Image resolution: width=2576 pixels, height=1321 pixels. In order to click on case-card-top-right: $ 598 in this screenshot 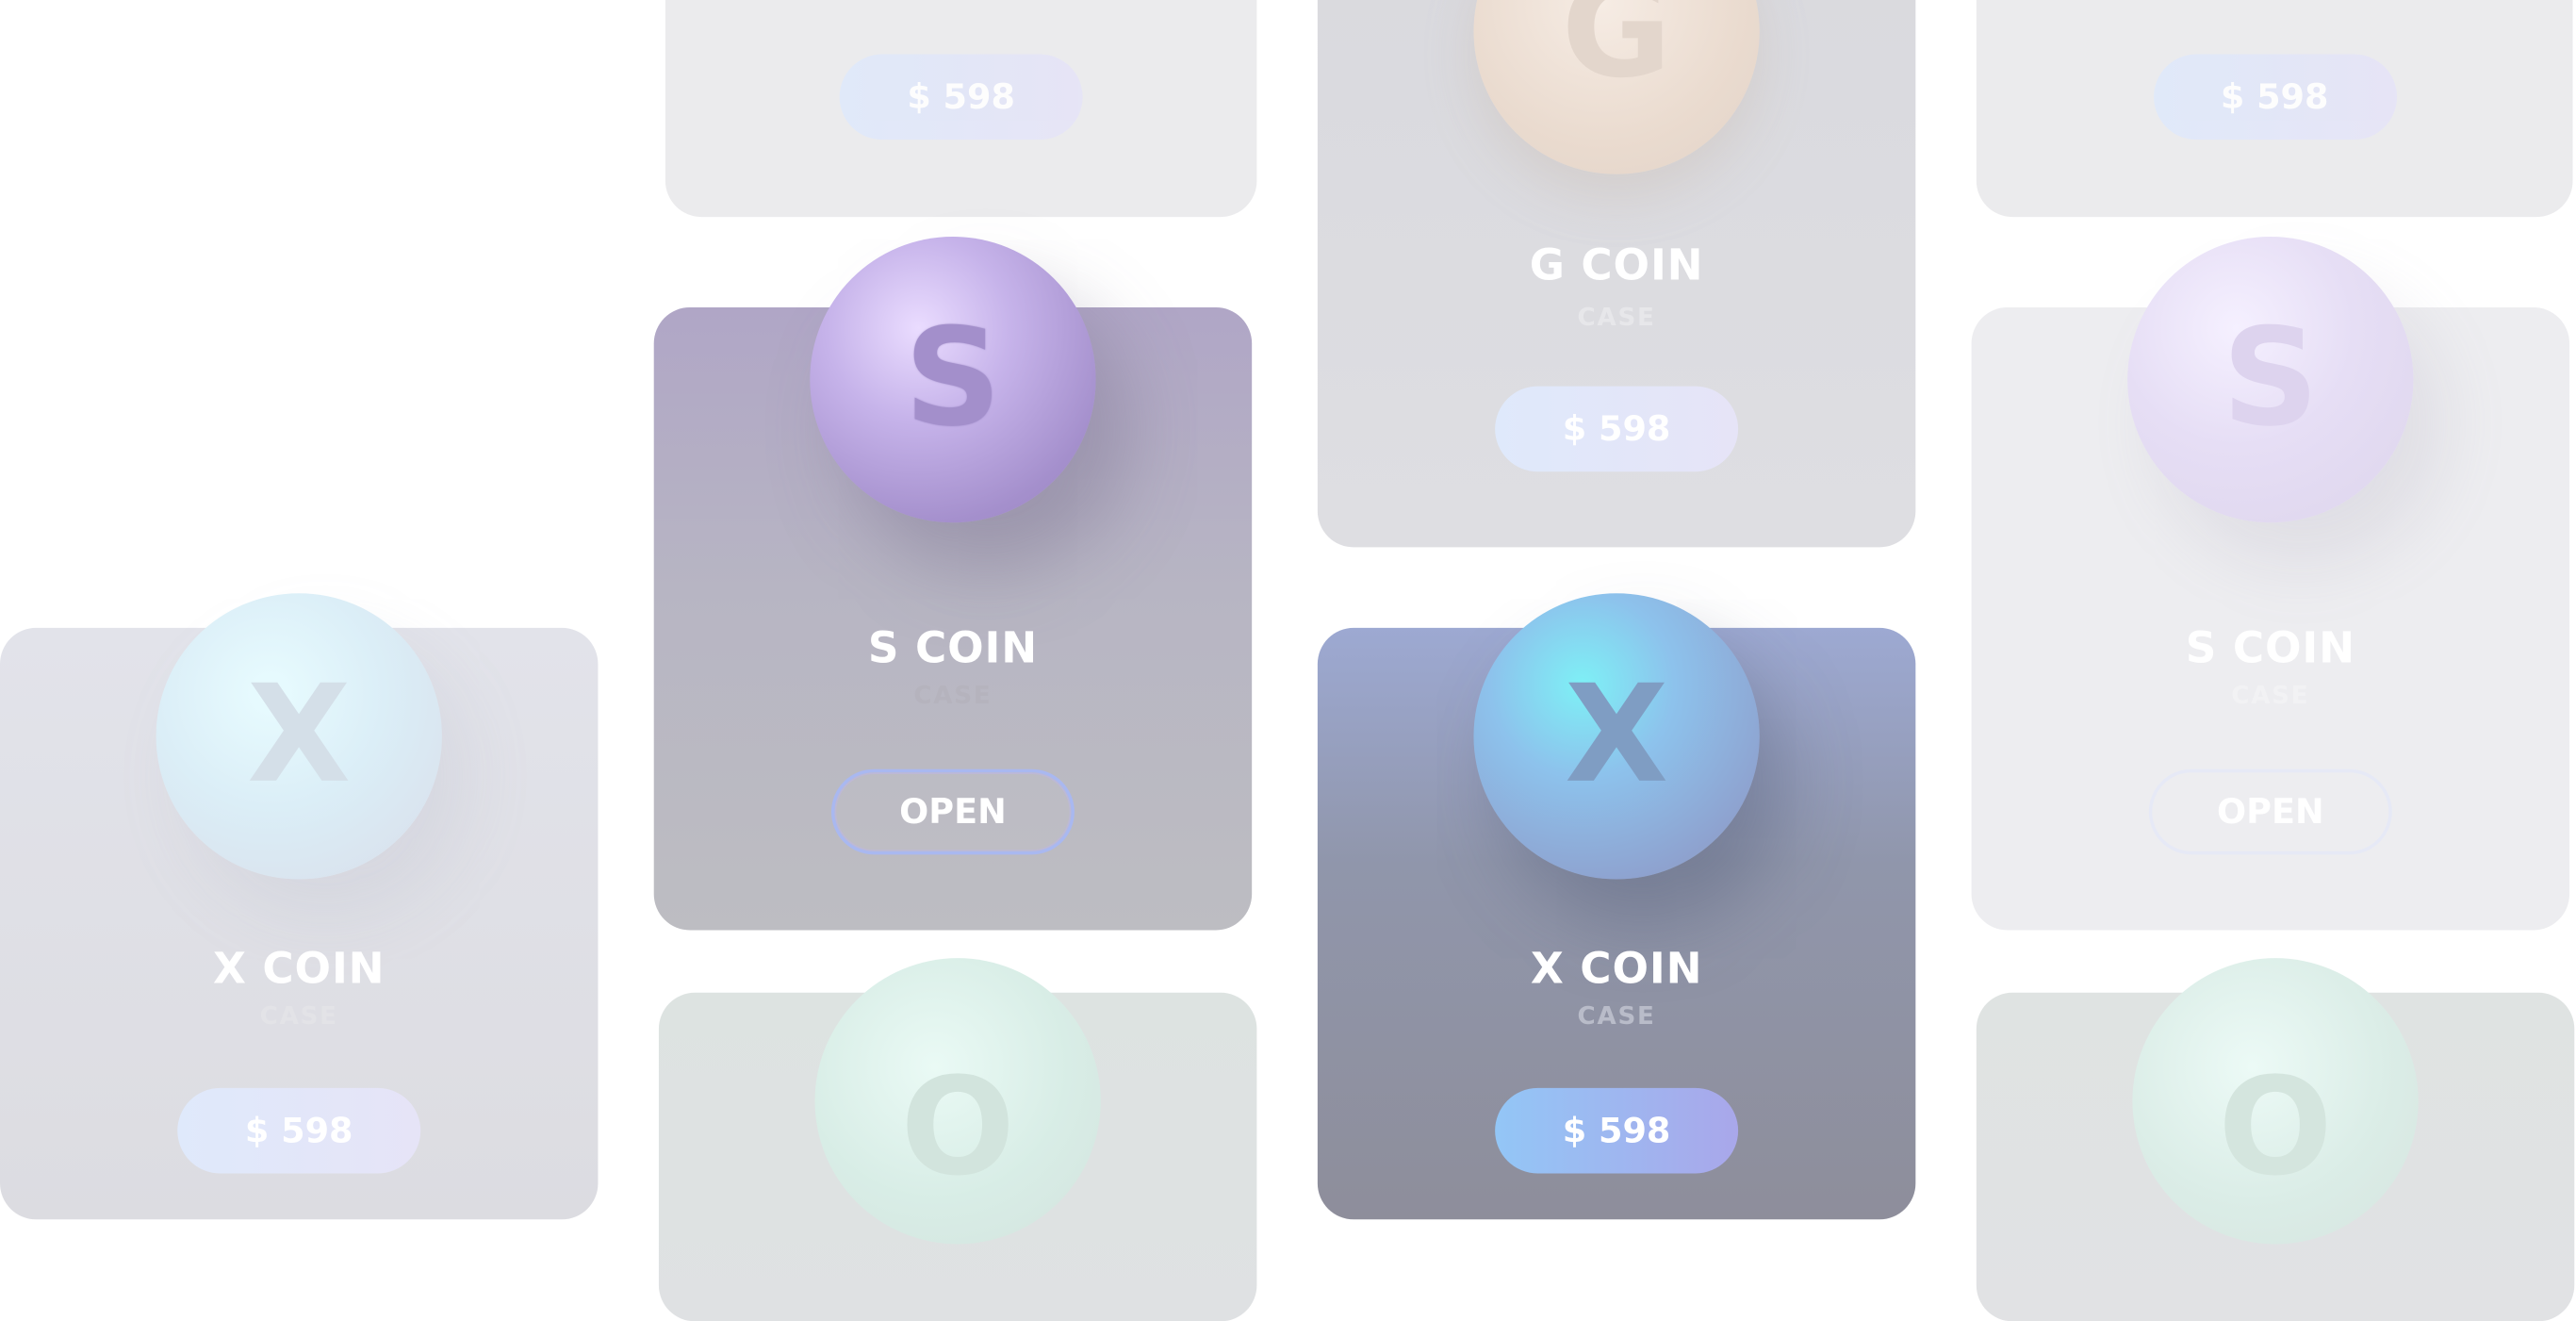, I will do `click(2274, 109)`.